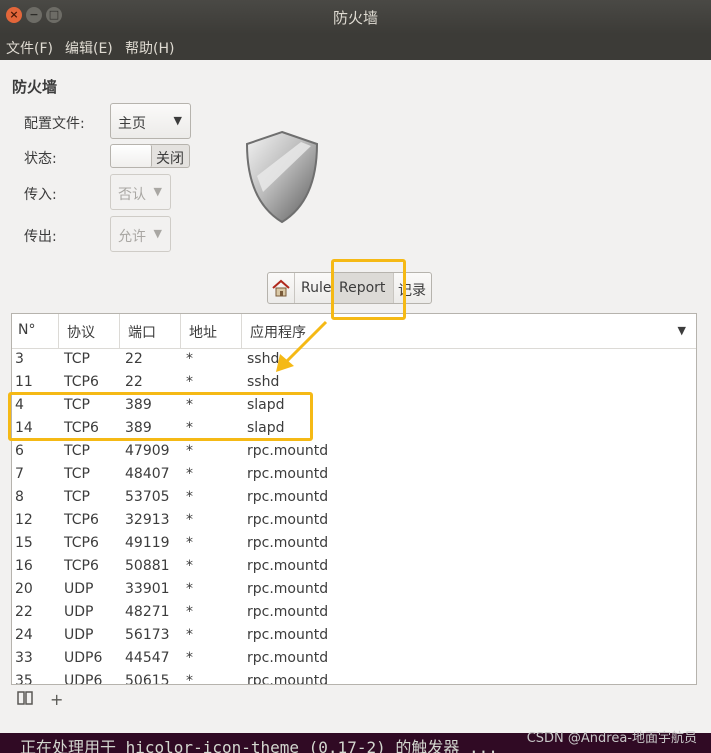 The height and width of the screenshot is (753, 711). I want to click on menubar: 文件(F) 编辑(E) 帮助(H), so click(355, 47).